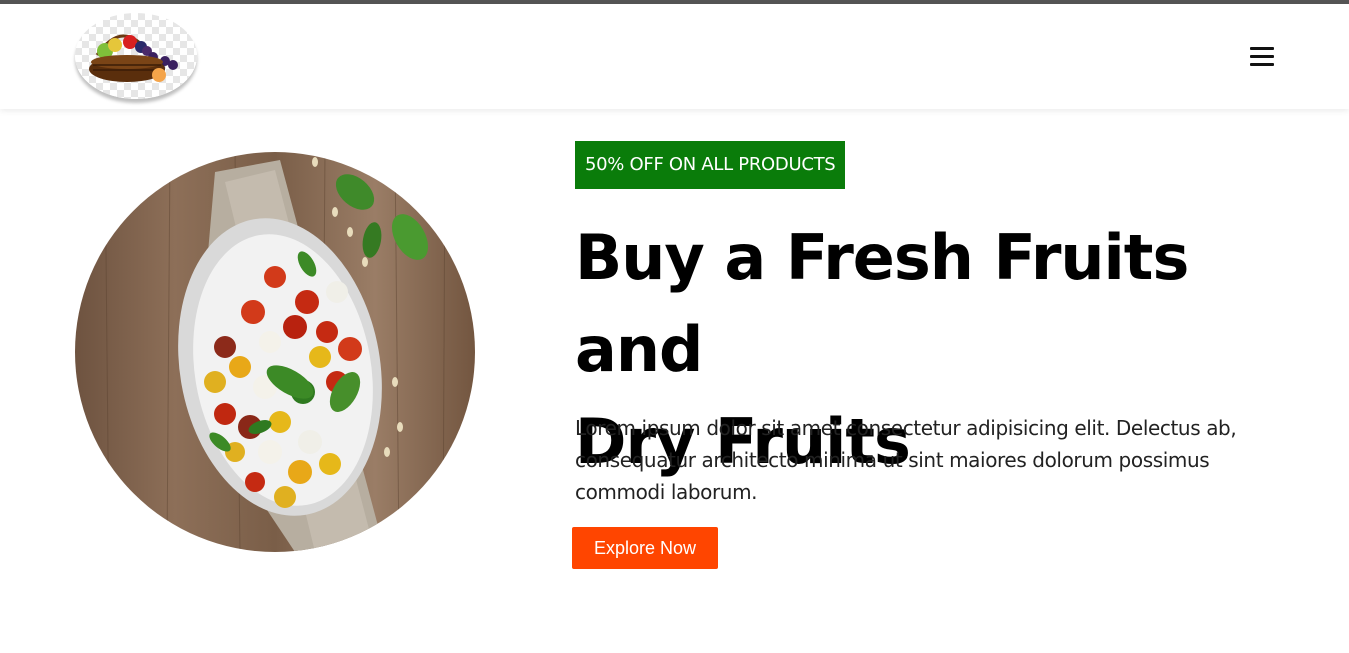  Describe the element at coordinates (645, 548) in the screenshot. I see `explore-now-button: Explore Now` at that location.